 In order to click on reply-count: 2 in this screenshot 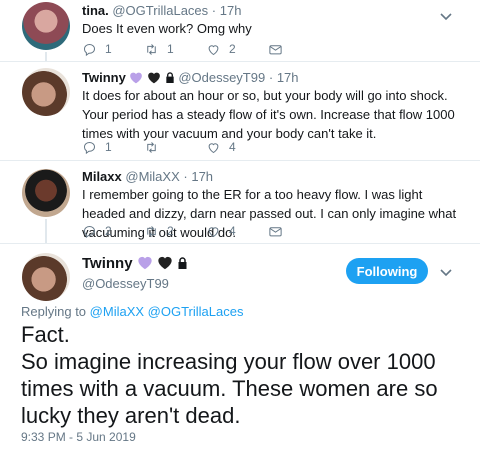, I will do `click(108, 231)`.